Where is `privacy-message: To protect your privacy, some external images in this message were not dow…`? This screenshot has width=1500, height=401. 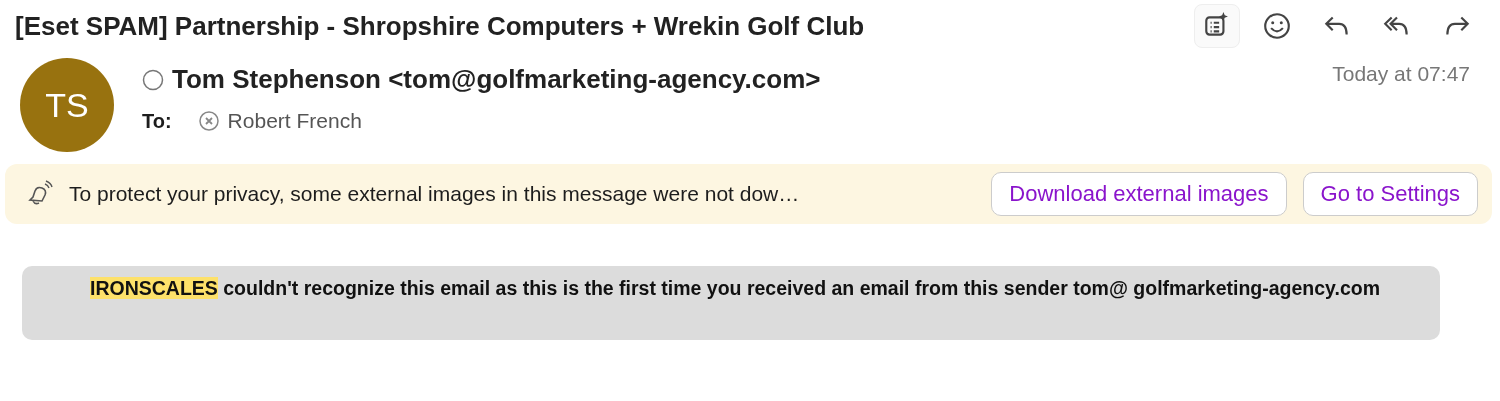
privacy-message: To protect your privacy, some external images in this message were not dow… is located at coordinates (435, 194).